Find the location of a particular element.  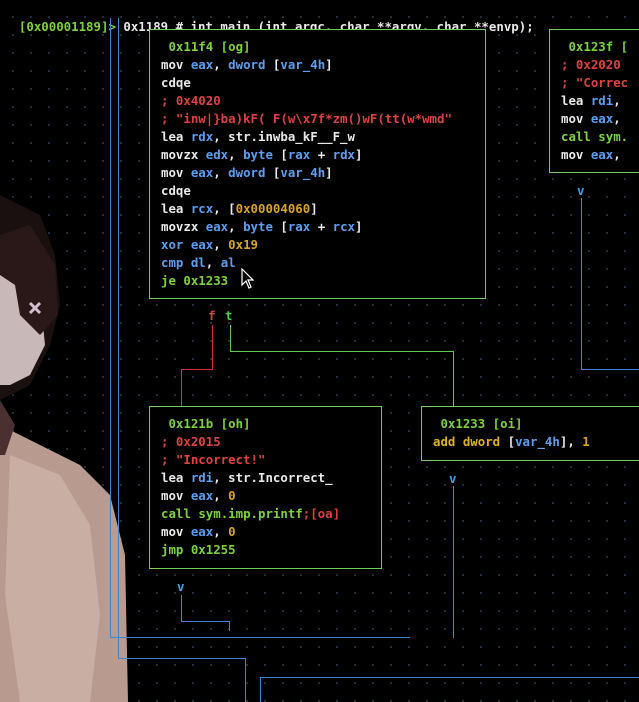

asm-line: lea rdi, str.Incorrect_ is located at coordinates (247, 477).